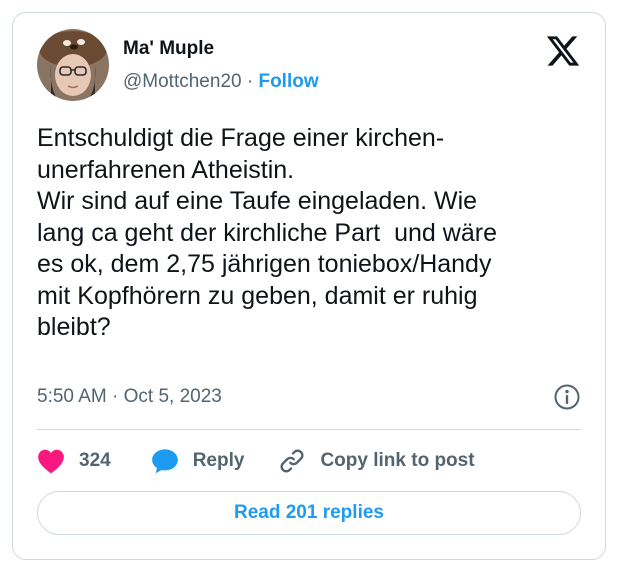  Describe the element at coordinates (309, 429) in the screenshot. I see `divider` at that location.